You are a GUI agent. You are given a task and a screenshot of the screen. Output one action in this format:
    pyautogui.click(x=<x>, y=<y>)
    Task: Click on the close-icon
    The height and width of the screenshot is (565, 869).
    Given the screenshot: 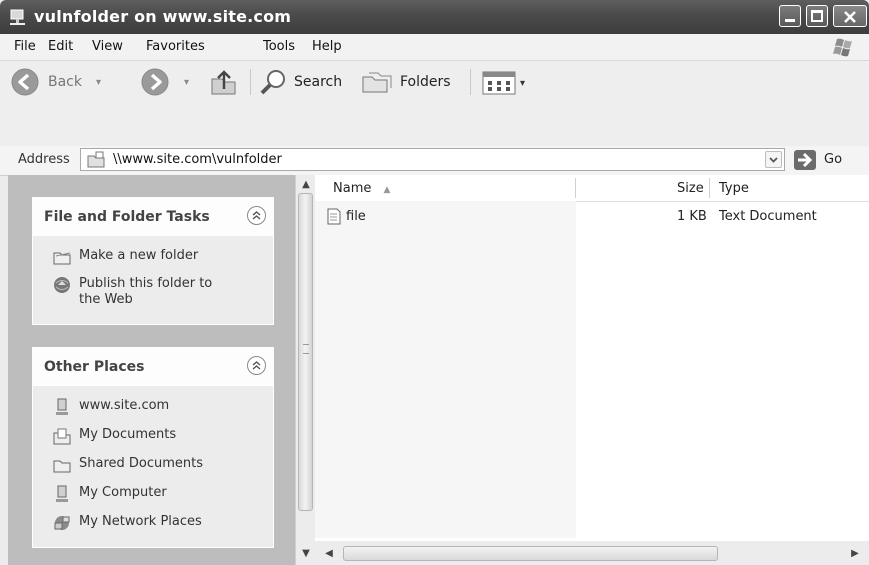 What is the action you would take?
    pyautogui.click(x=850, y=16)
    